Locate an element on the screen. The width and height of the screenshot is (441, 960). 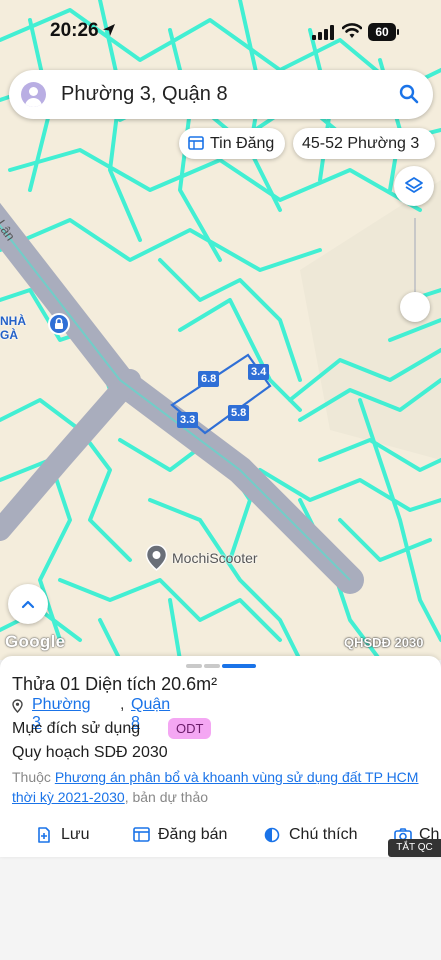
dimension-top-label: 6.8 is located at coordinates (209, 379).